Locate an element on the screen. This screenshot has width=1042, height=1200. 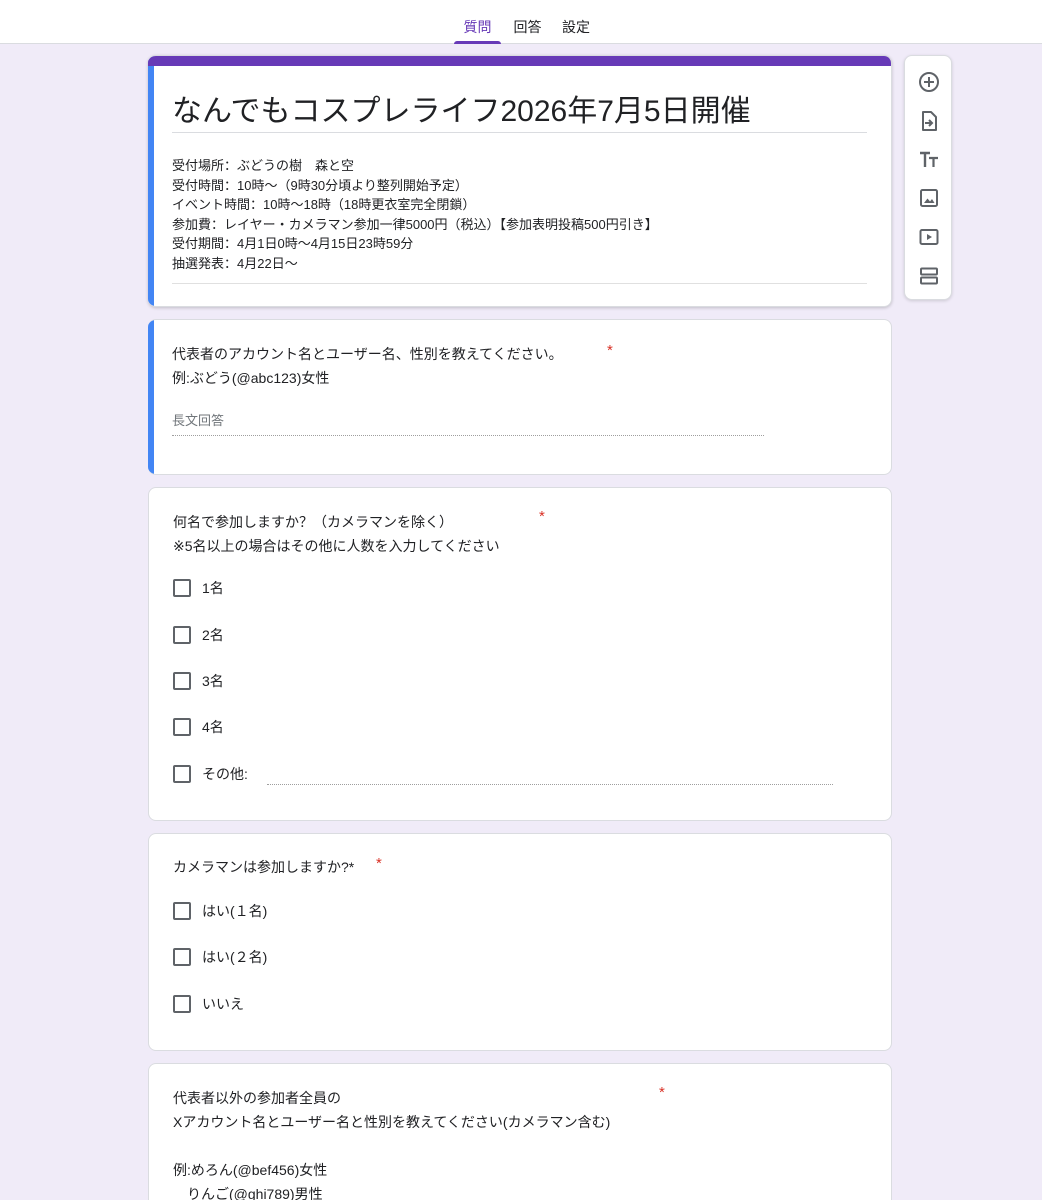
description-line: 受付時間：10時〜（9時30分頃より整列開始予定） is located at coordinates (320, 185).